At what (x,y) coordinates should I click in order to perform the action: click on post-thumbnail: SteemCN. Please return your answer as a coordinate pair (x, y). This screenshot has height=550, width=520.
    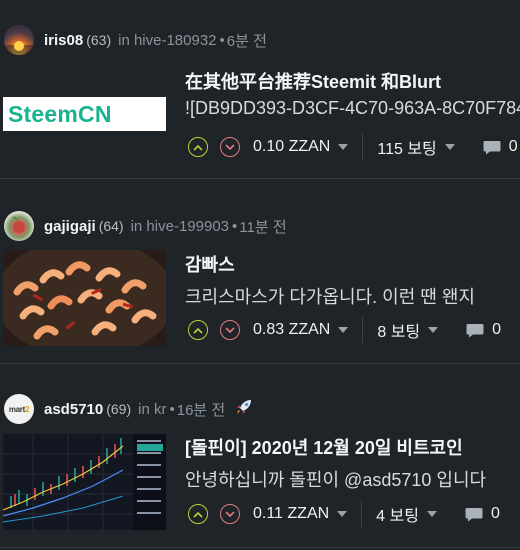
    Looking at the image, I should click on (84, 114).